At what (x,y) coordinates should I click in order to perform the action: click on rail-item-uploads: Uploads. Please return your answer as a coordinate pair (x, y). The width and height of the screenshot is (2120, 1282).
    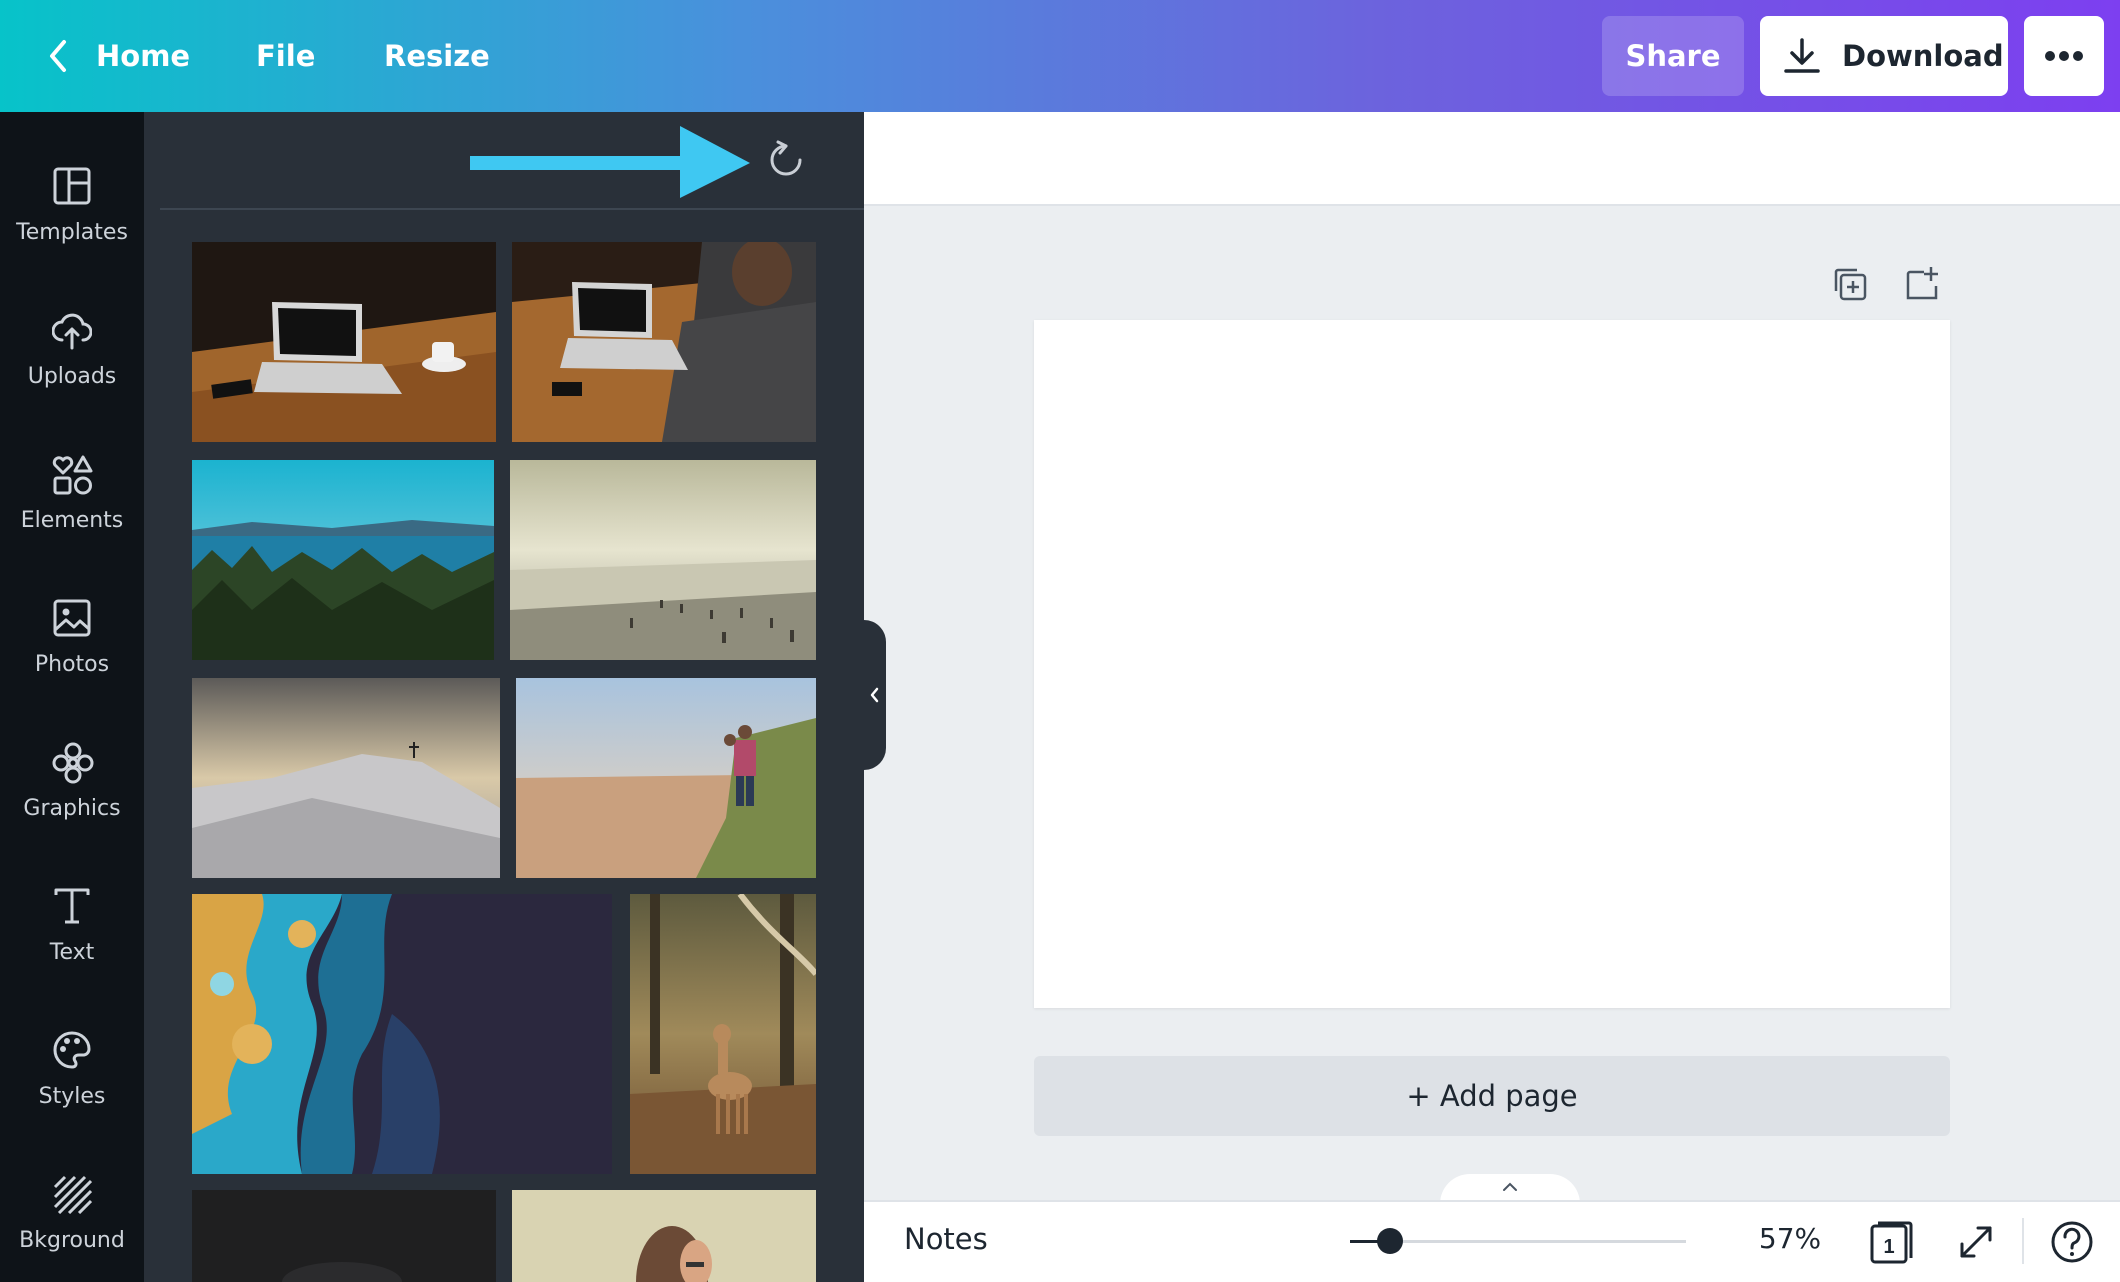
    Looking at the image, I should click on (72, 345).